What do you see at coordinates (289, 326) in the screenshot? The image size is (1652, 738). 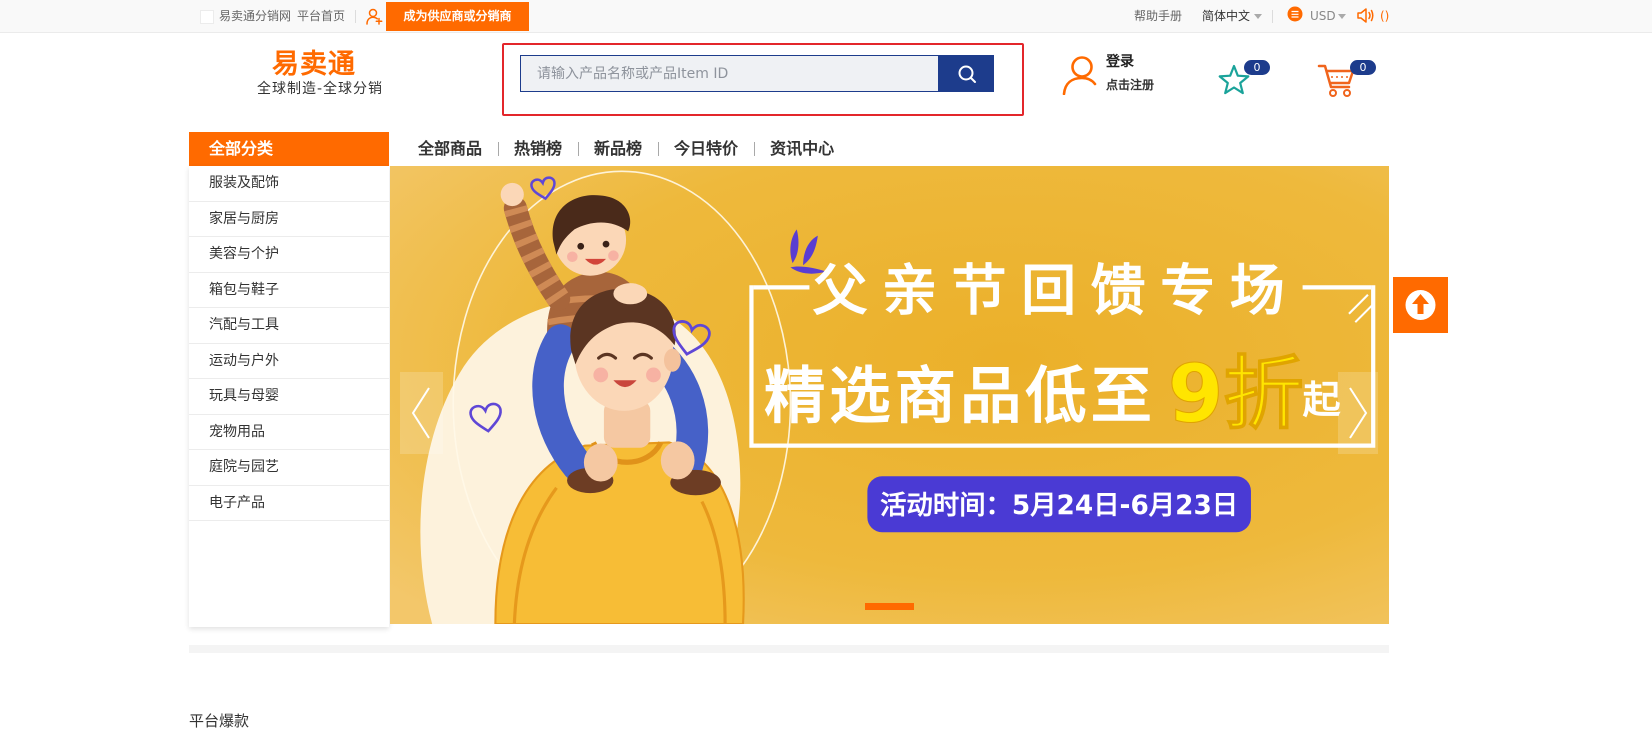 I see `category-item: 汽配与工具` at bounding box center [289, 326].